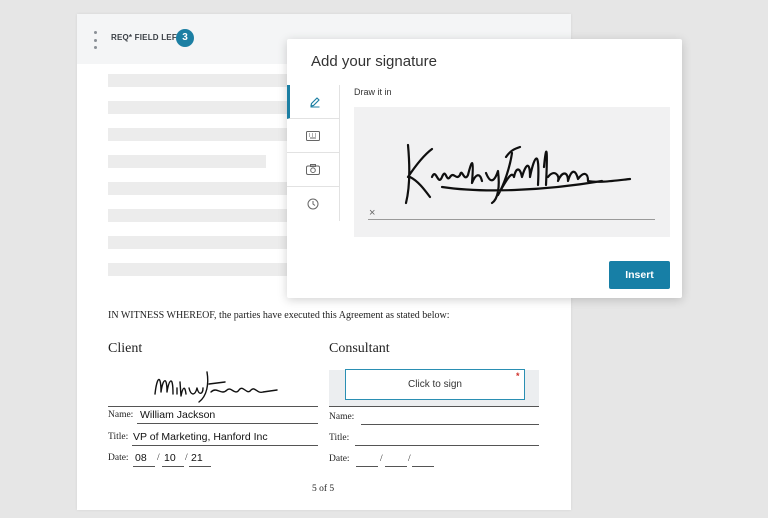  I want to click on consultant-title-line, so click(447, 445).